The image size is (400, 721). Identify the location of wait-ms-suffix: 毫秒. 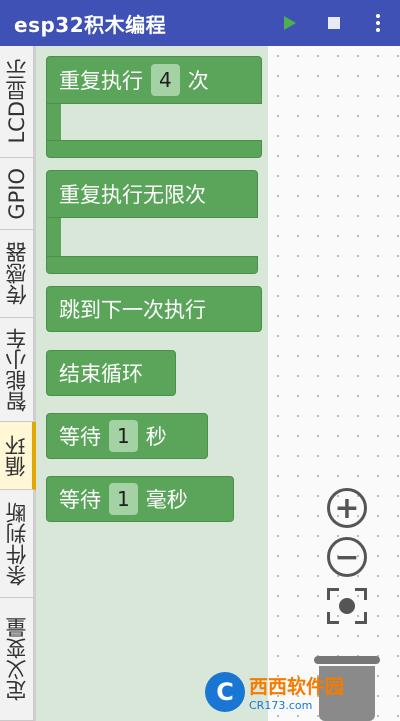
(166, 500).